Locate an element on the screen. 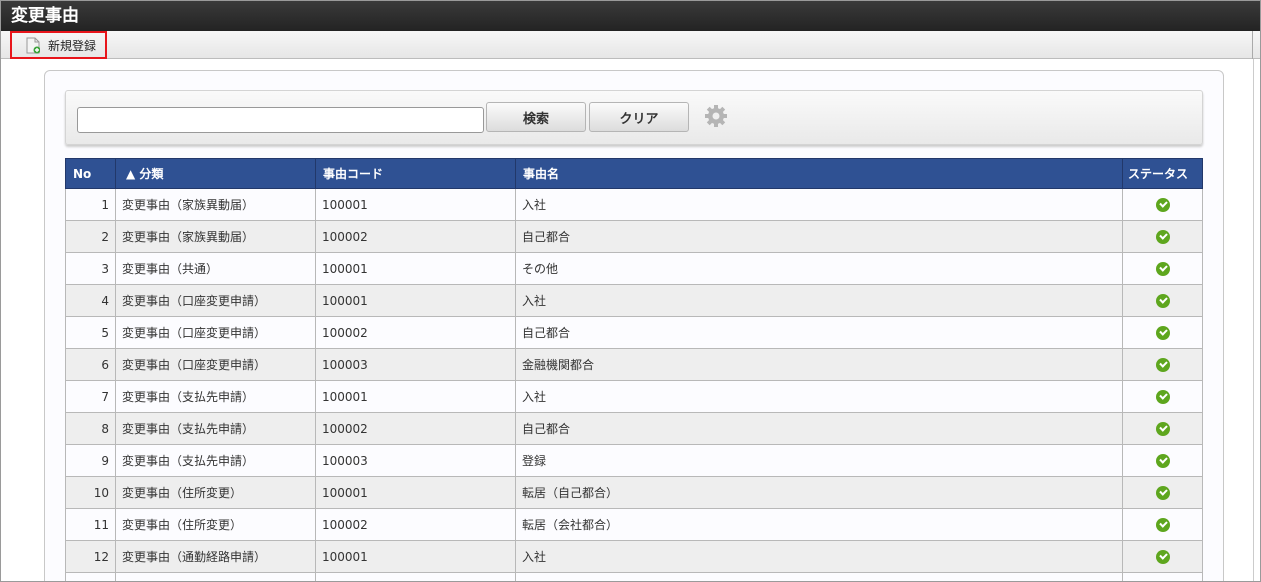 The height and width of the screenshot is (582, 1261). search-button: 検索 is located at coordinates (536, 117).